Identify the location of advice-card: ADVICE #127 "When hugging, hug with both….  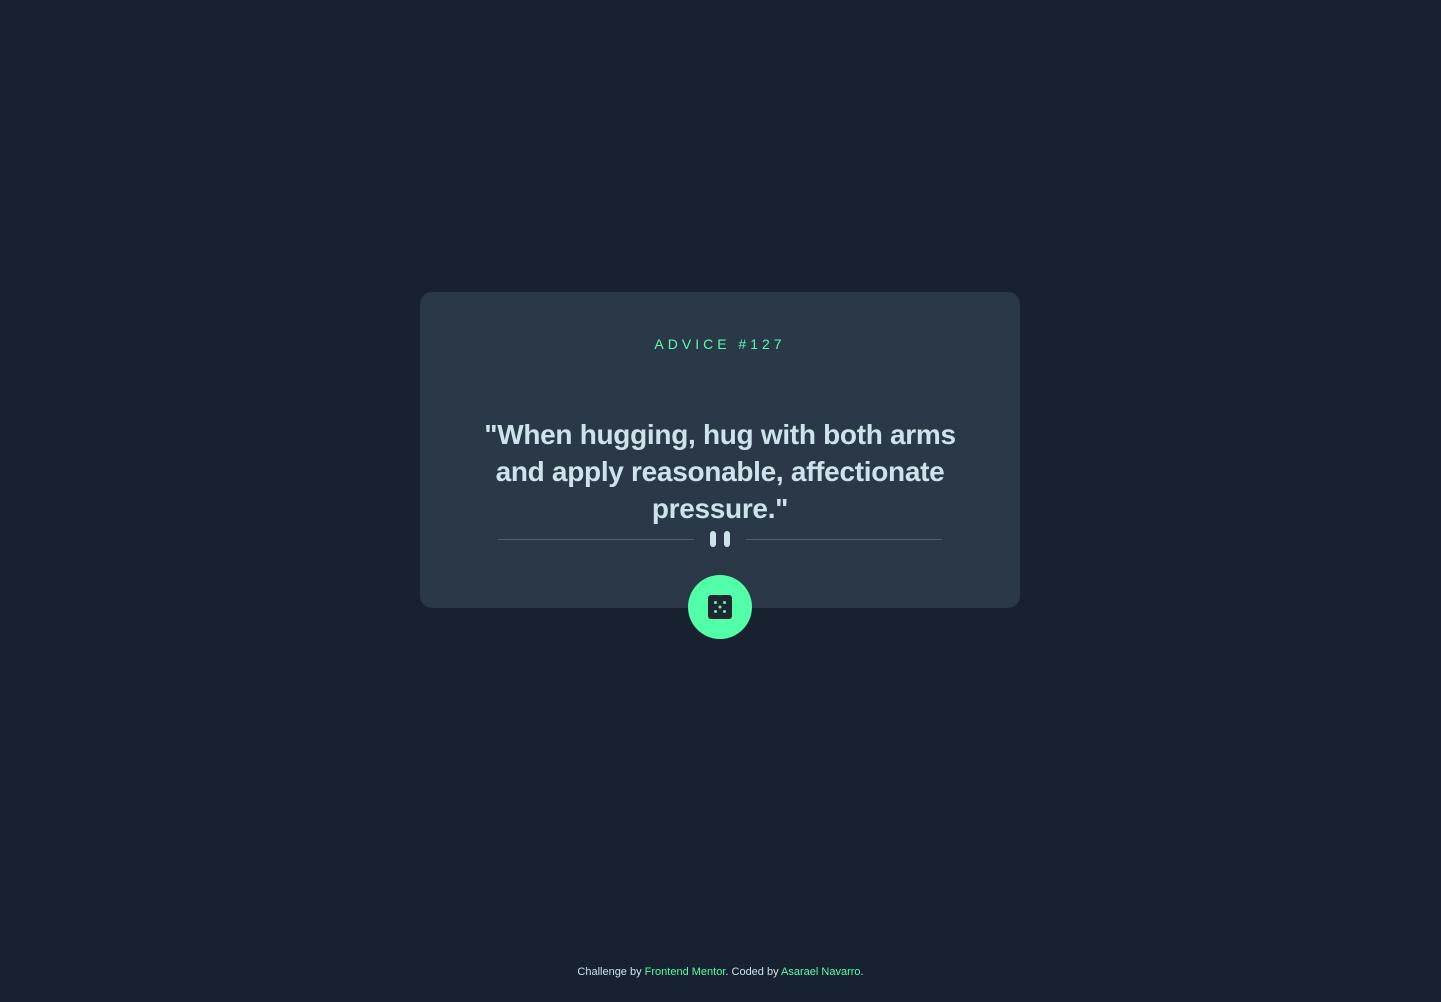
(720, 465).